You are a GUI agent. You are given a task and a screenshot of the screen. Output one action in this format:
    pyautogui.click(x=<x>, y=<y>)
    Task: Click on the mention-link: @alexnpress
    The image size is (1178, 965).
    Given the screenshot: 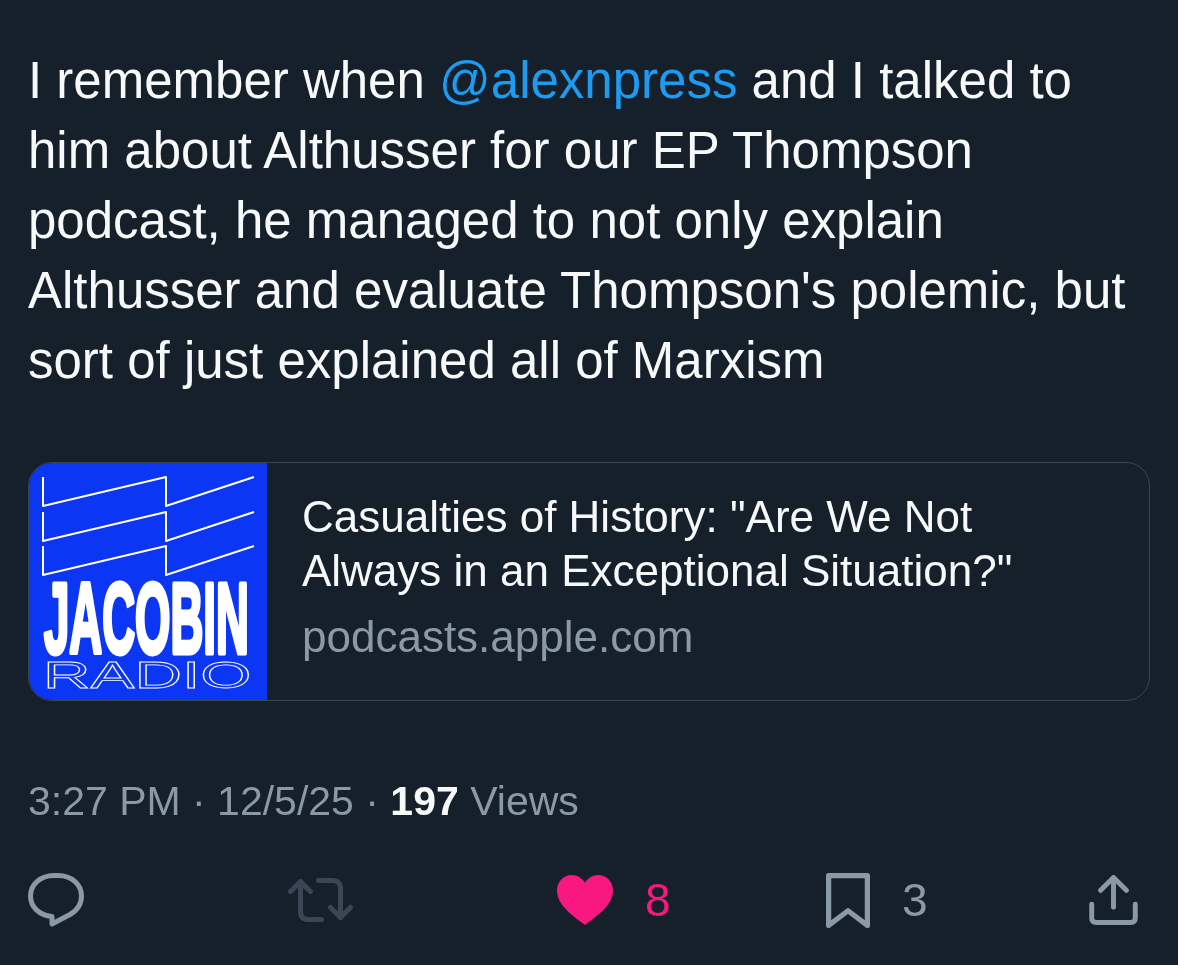 What is the action you would take?
    pyautogui.click(x=588, y=80)
    